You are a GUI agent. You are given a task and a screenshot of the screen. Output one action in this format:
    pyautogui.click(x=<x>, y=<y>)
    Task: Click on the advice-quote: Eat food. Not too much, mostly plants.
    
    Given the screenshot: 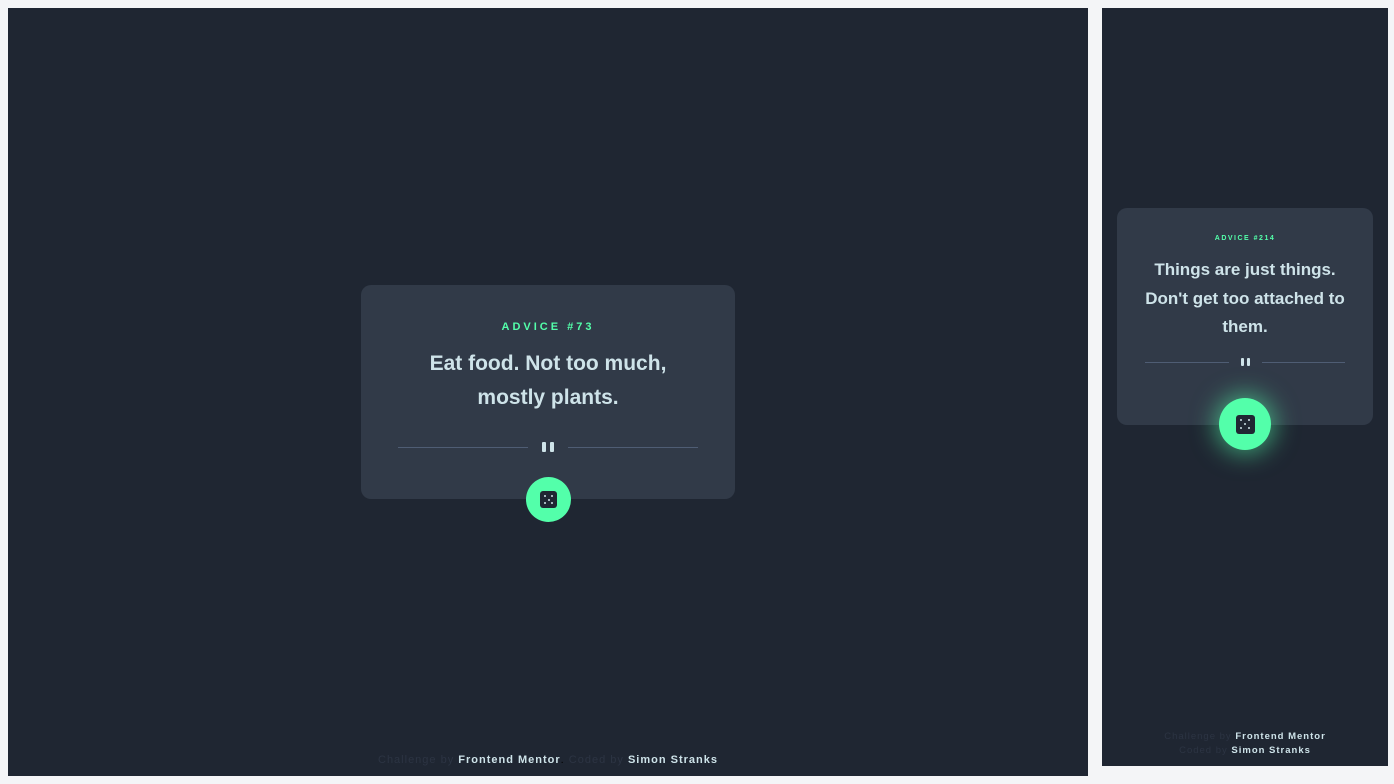 What is the action you would take?
    pyautogui.click(x=548, y=380)
    